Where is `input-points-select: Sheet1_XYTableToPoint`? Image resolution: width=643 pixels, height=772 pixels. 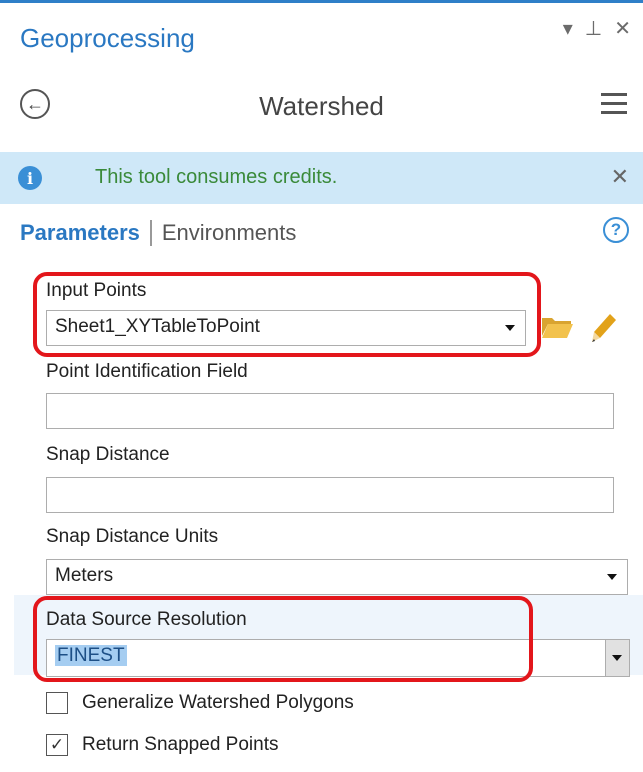 input-points-select: Sheet1_XYTableToPoint is located at coordinates (286, 328).